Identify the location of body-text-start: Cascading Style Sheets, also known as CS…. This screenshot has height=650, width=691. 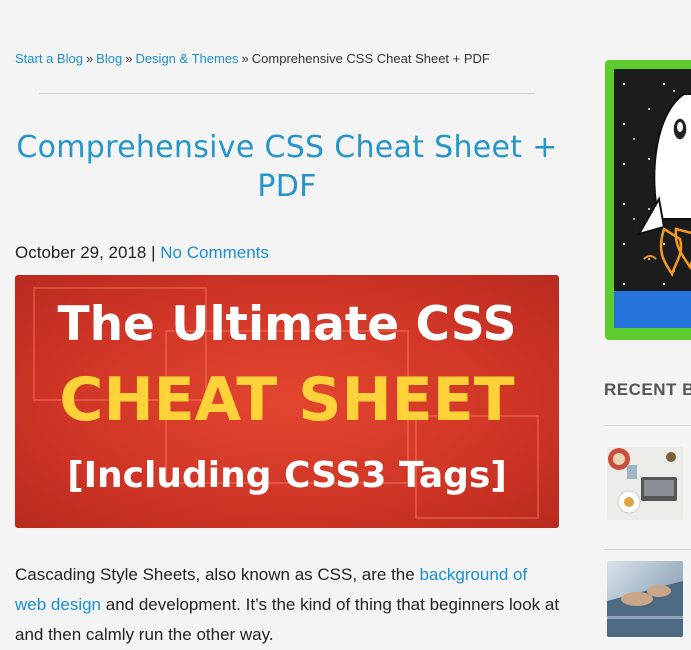
(217, 574).